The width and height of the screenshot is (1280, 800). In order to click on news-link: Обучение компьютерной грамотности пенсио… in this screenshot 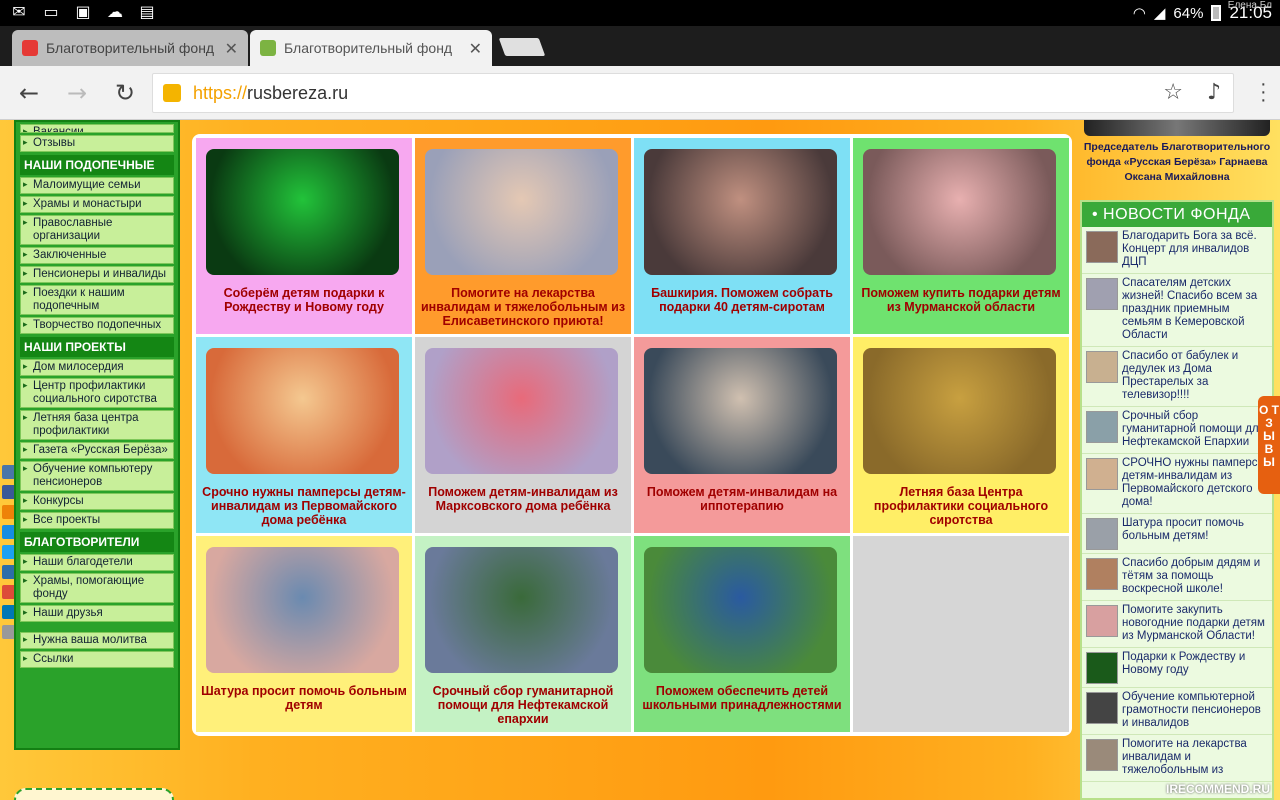, I will do `click(1191, 710)`.